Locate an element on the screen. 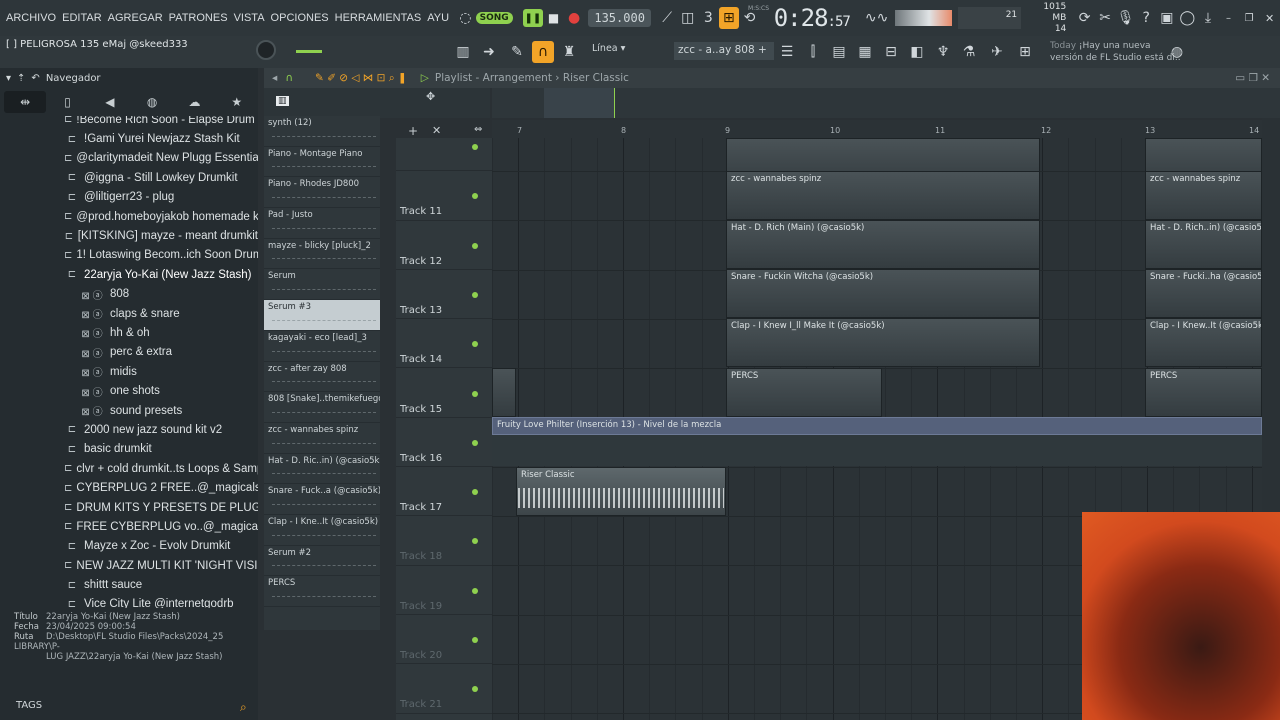  wait-icon: ◫ is located at coordinates (687, 18).